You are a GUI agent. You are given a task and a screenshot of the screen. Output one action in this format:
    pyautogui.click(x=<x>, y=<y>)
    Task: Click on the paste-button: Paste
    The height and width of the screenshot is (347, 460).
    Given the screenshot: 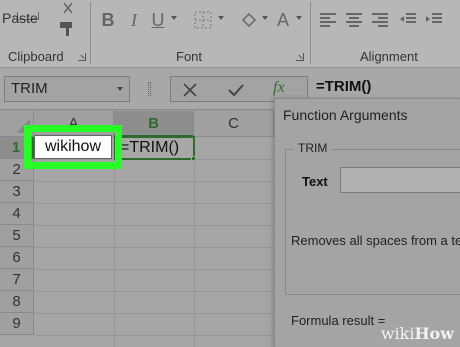 What is the action you would take?
    pyautogui.click(x=28, y=16)
    